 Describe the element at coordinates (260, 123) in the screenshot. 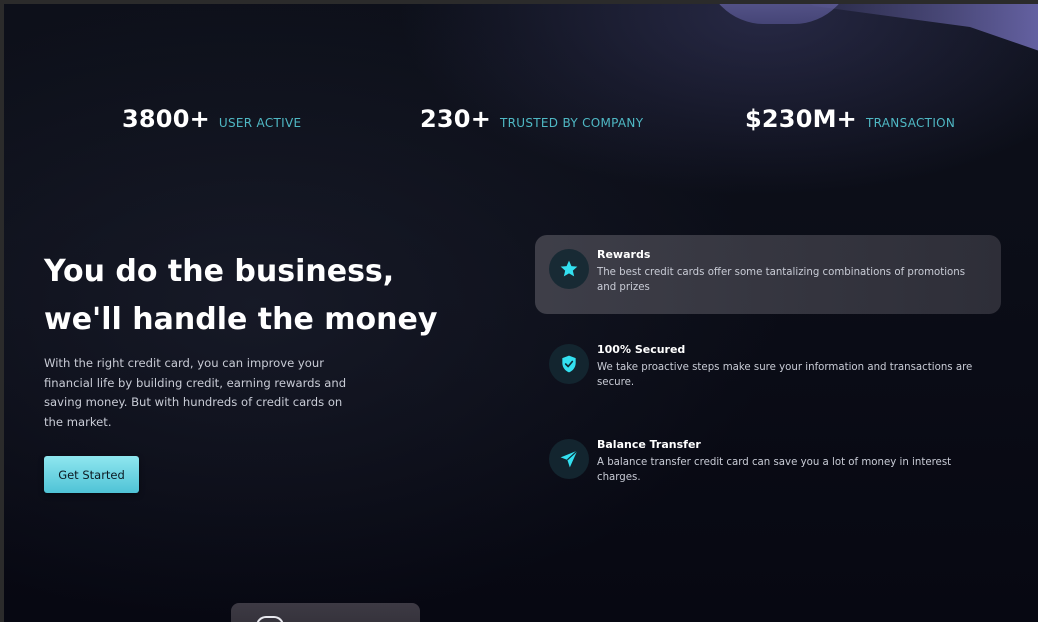

I see `stat-label: USER ACTIVE` at that location.